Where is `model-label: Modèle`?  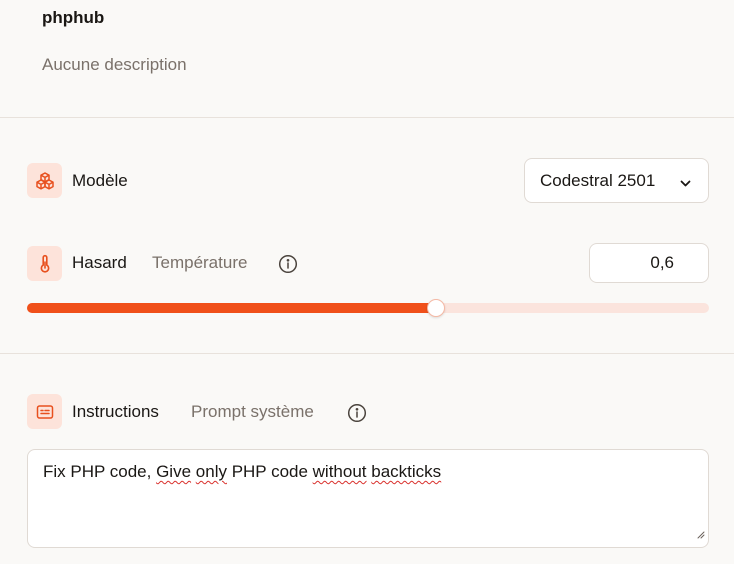
model-label: Modèle is located at coordinates (100, 180).